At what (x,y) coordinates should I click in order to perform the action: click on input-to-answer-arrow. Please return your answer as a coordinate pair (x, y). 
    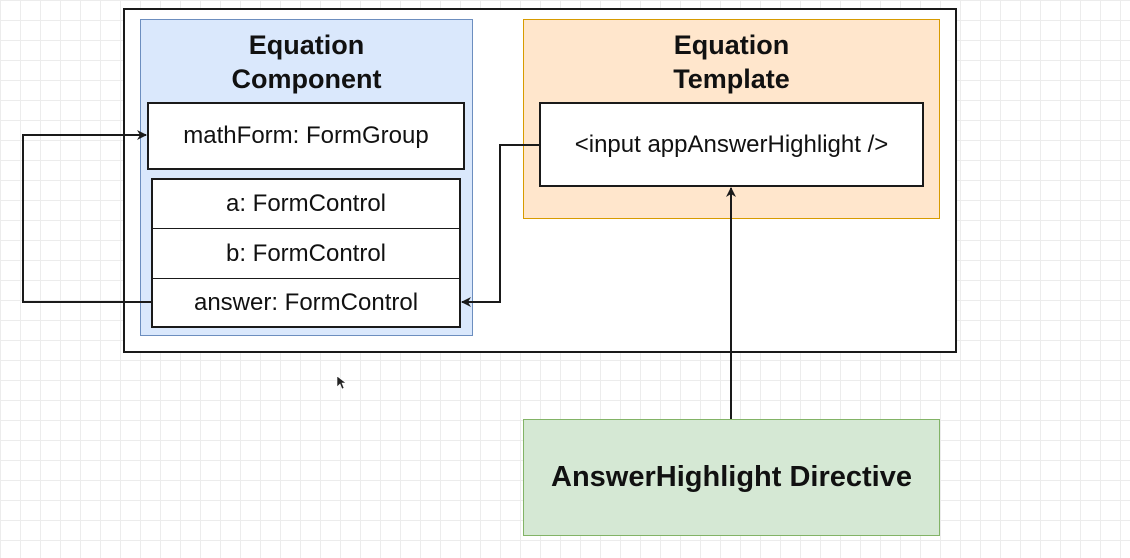
    Looking at the image, I should click on (500, 225).